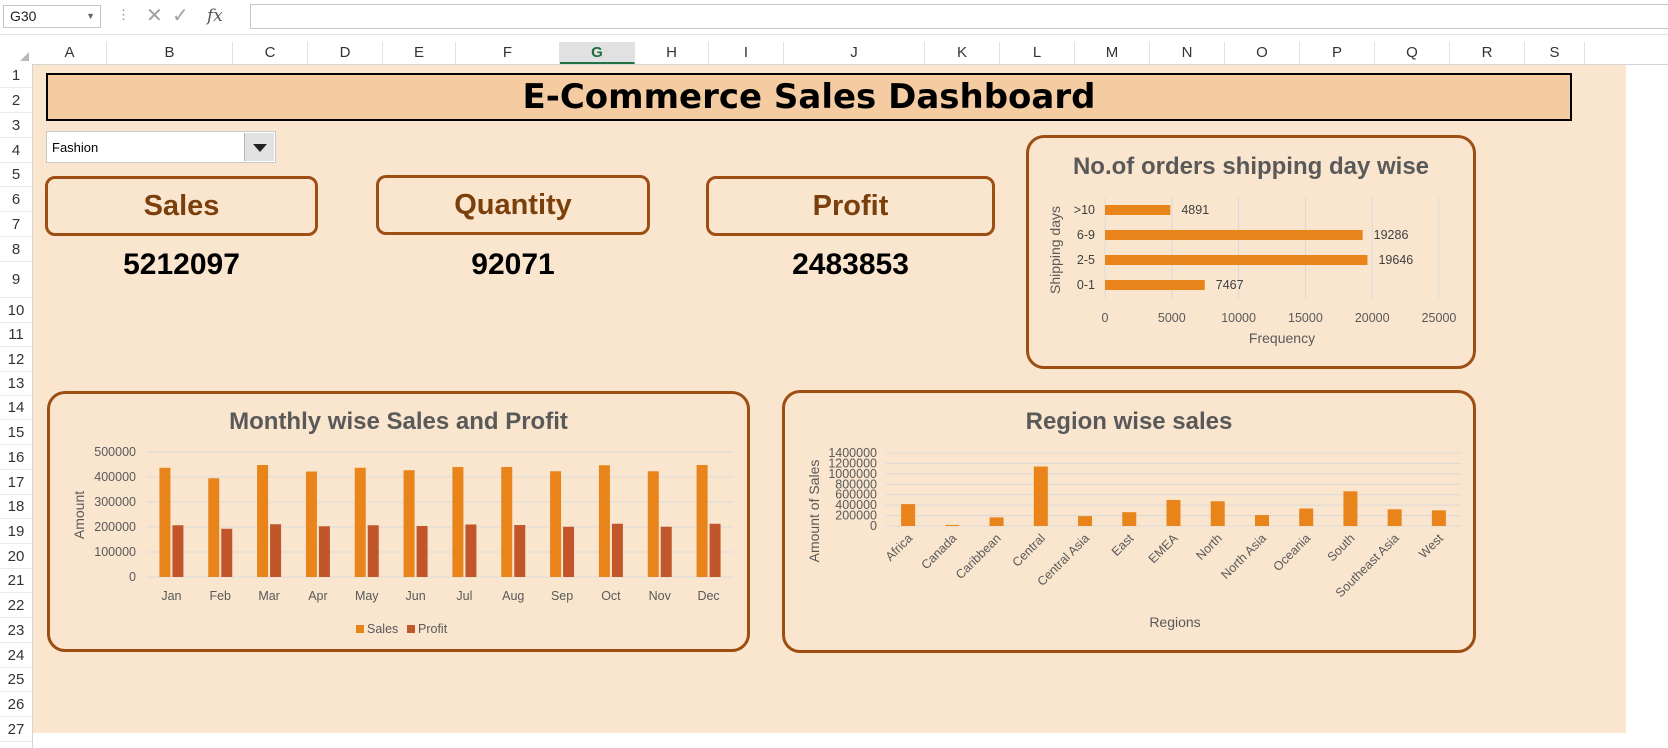 The width and height of the screenshot is (1668, 748). Describe the element at coordinates (263, 521) in the screenshot. I see `sales-bar-mar` at that location.